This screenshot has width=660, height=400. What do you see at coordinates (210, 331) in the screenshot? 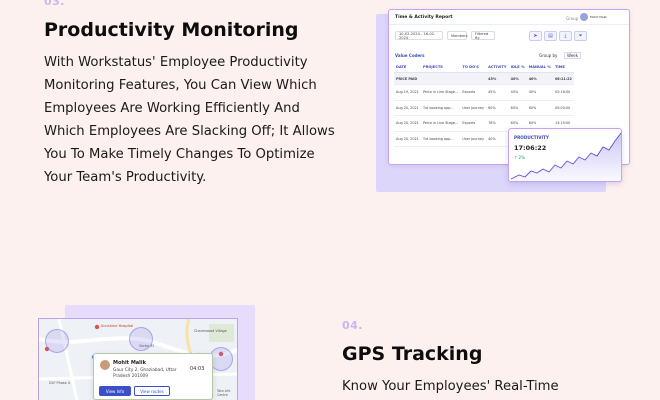
I see `map-label: Charmwood Village` at bounding box center [210, 331].